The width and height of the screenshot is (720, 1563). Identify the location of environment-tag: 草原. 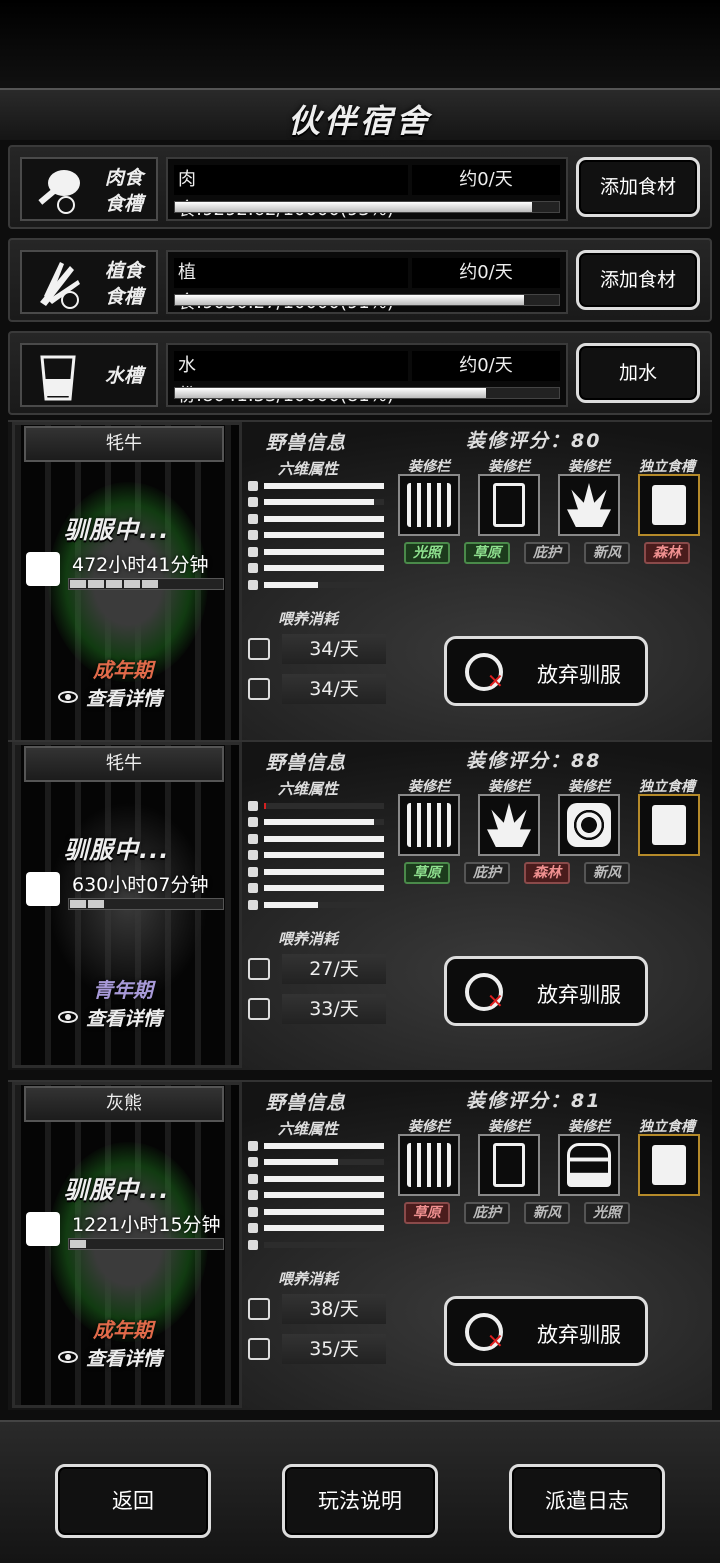
(427, 873).